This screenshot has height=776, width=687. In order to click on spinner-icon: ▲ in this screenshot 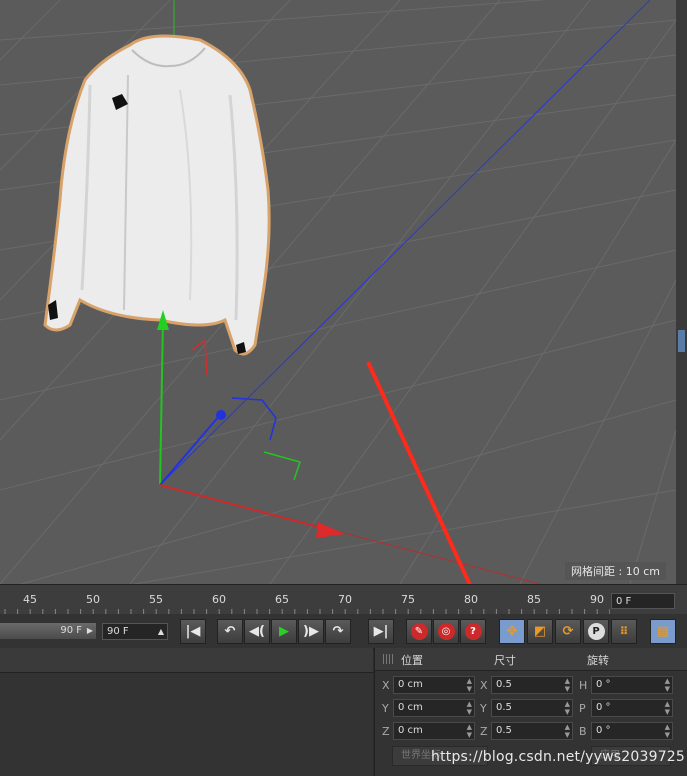, I will do `click(160, 631)`.